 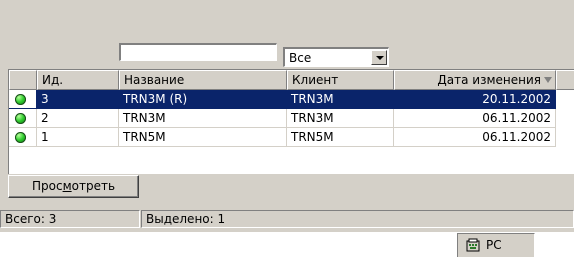 What do you see at coordinates (300, 58) in the screenshot?
I see `client-filter-value: Все` at bounding box center [300, 58].